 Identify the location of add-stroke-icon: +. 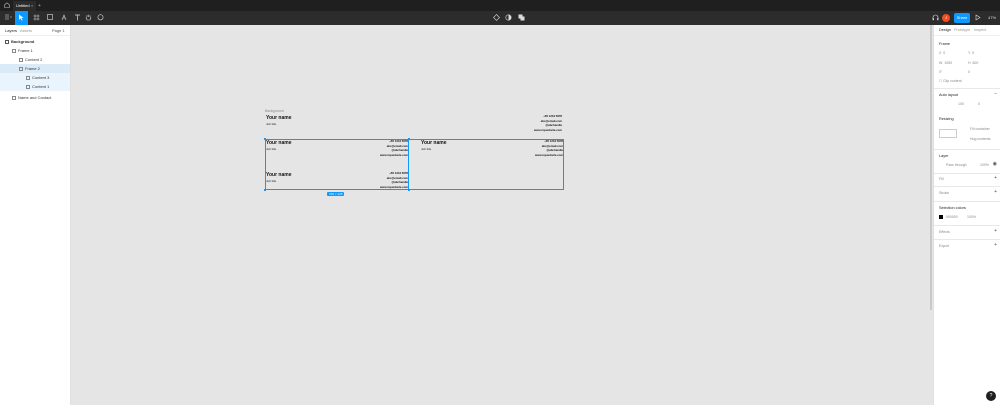
(995, 192).